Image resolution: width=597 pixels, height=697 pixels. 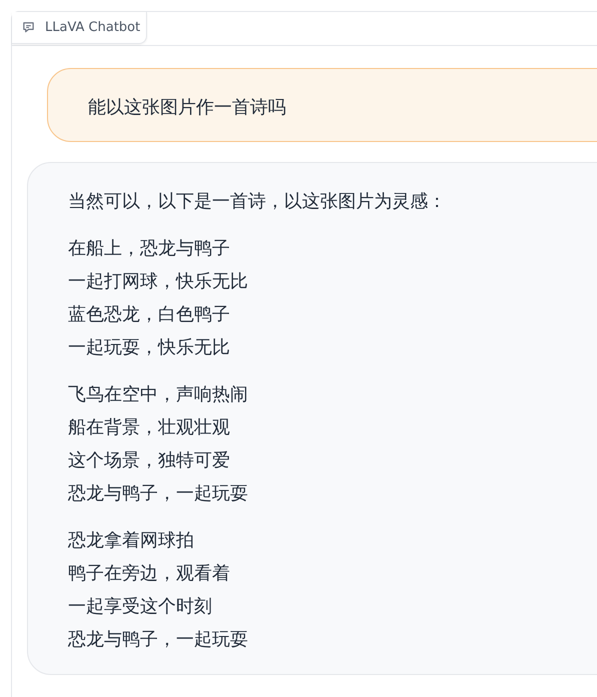 What do you see at coordinates (92, 27) in the screenshot?
I see `chatbot-title: LLaVA Chatbot` at bounding box center [92, 27].